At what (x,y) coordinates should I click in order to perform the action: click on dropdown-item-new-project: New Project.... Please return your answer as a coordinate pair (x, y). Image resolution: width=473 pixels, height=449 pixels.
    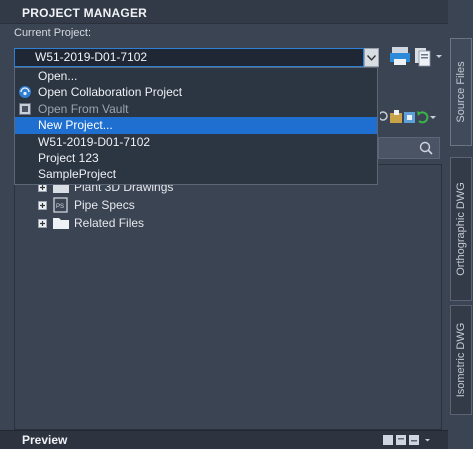
    Looking at the image, I should click on (196, 125).